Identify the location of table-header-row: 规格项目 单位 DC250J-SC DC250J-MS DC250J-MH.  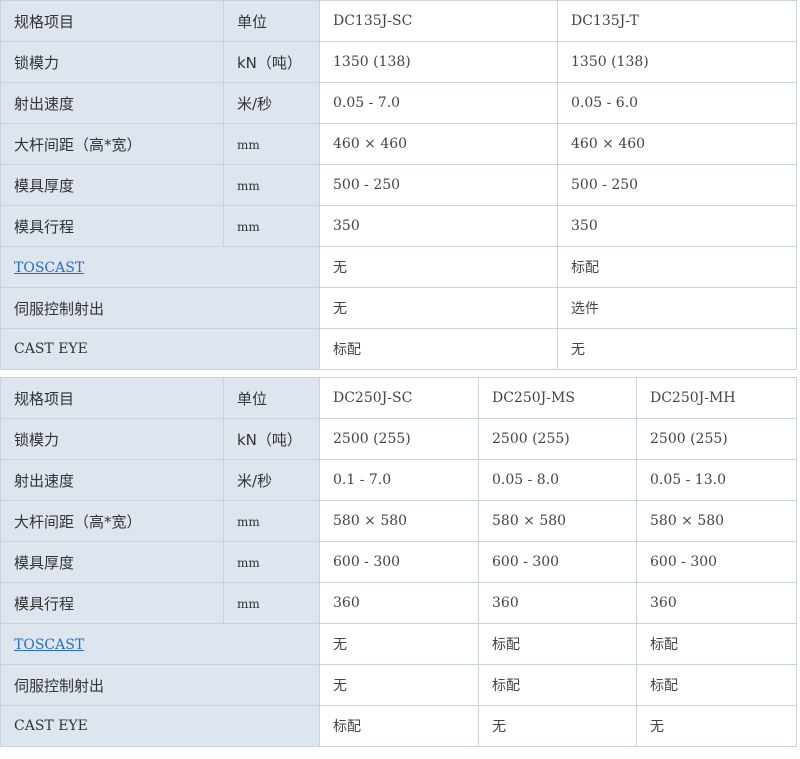
(398, 398).